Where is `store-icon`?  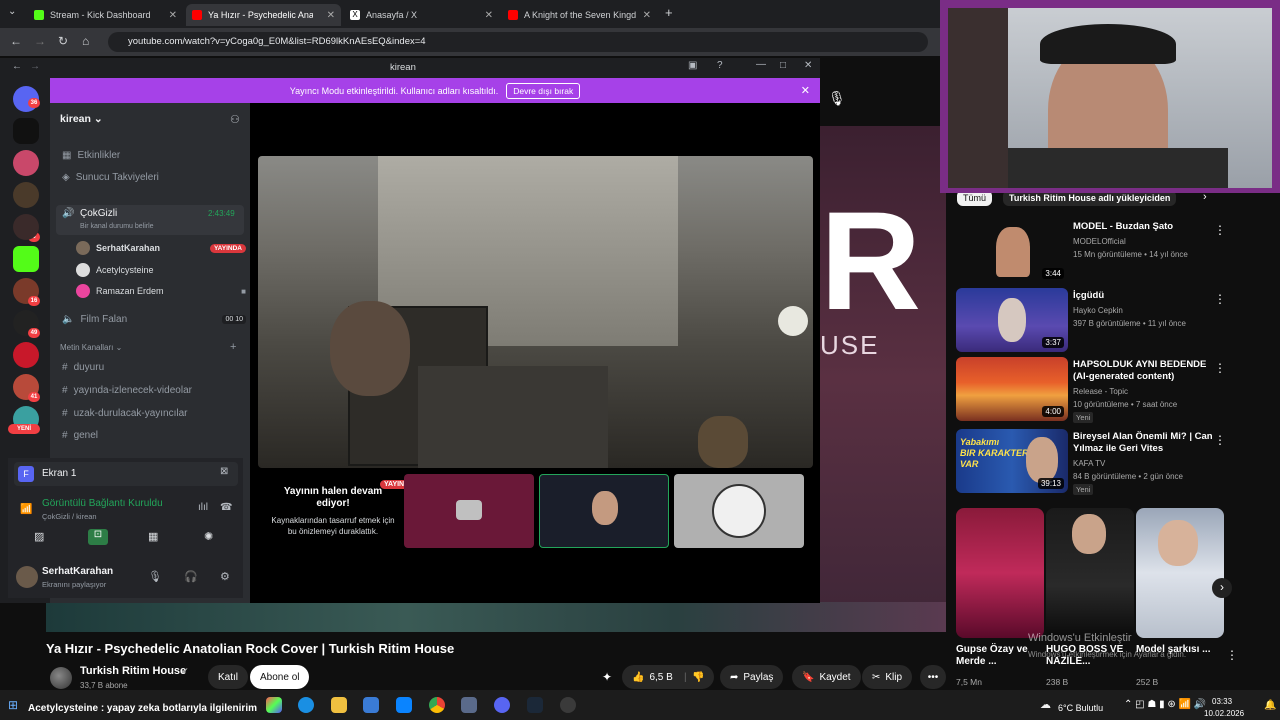
store-icon is located at coordinates (404, 705).